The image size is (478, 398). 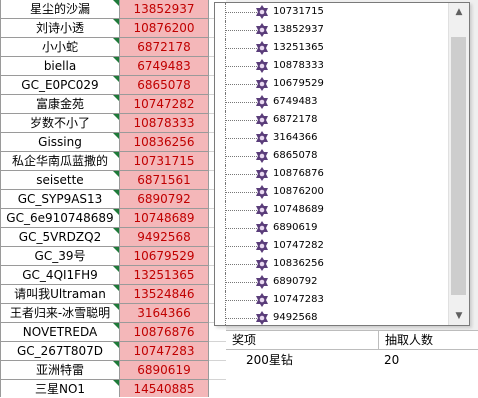 I want to click on list-item: 10876876, so click(x=331, y=174).